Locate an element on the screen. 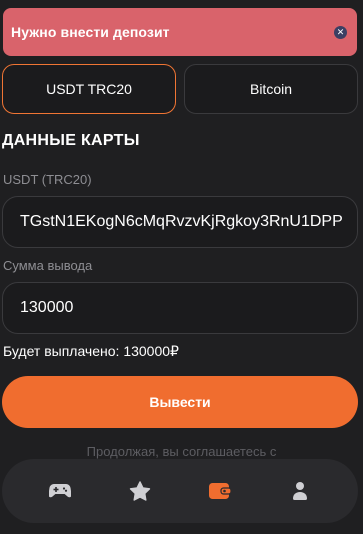  amount-value: 130000 is located at coordinates (47, 307).